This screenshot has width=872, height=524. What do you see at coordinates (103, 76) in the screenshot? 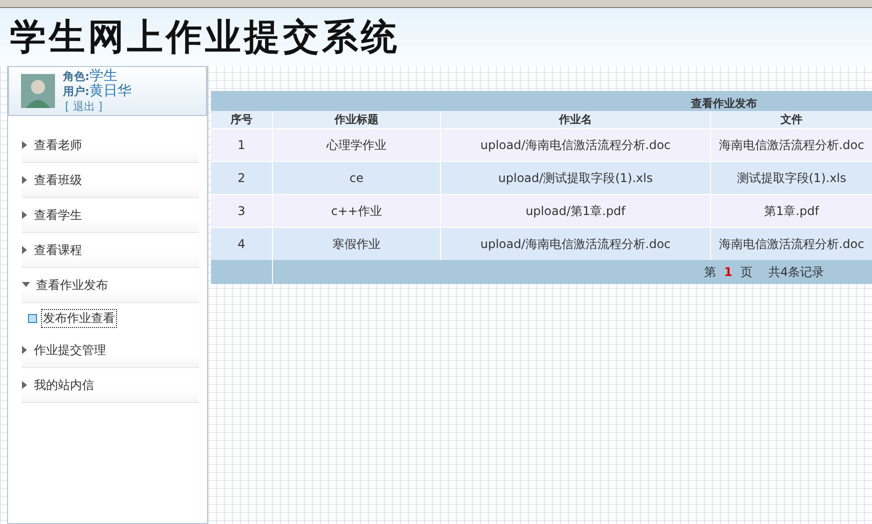
I see `role-value: 学生` at bounding box center [103, 76].